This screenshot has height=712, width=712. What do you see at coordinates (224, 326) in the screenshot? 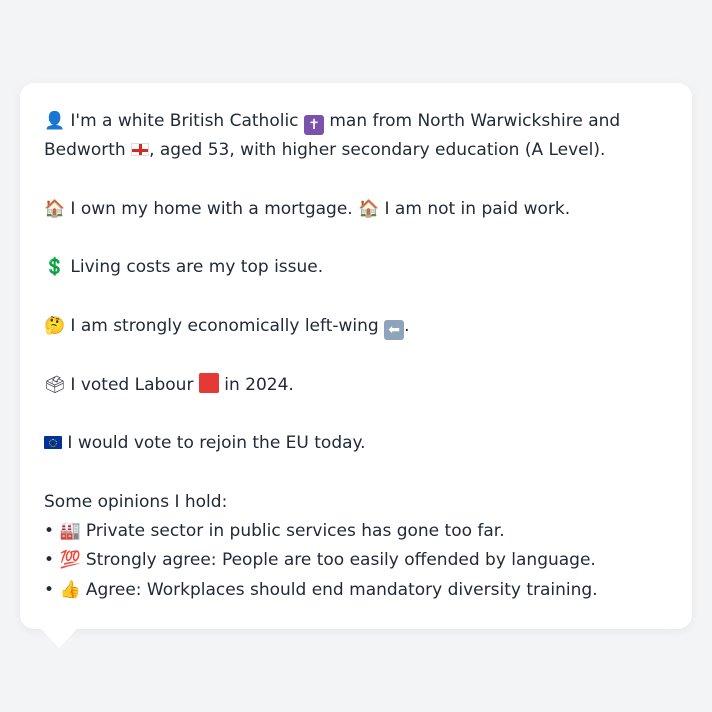
I see `economics-text: I am strongly economically left-wing` at bounding box center [224, 326].